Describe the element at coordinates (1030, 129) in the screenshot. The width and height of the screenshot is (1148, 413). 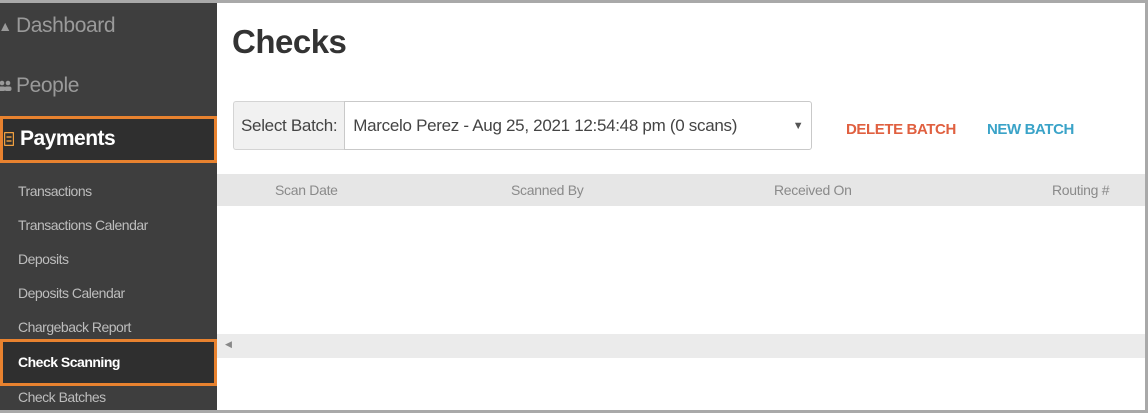
I see `new-batch-button: NEW BATCH` at that location.